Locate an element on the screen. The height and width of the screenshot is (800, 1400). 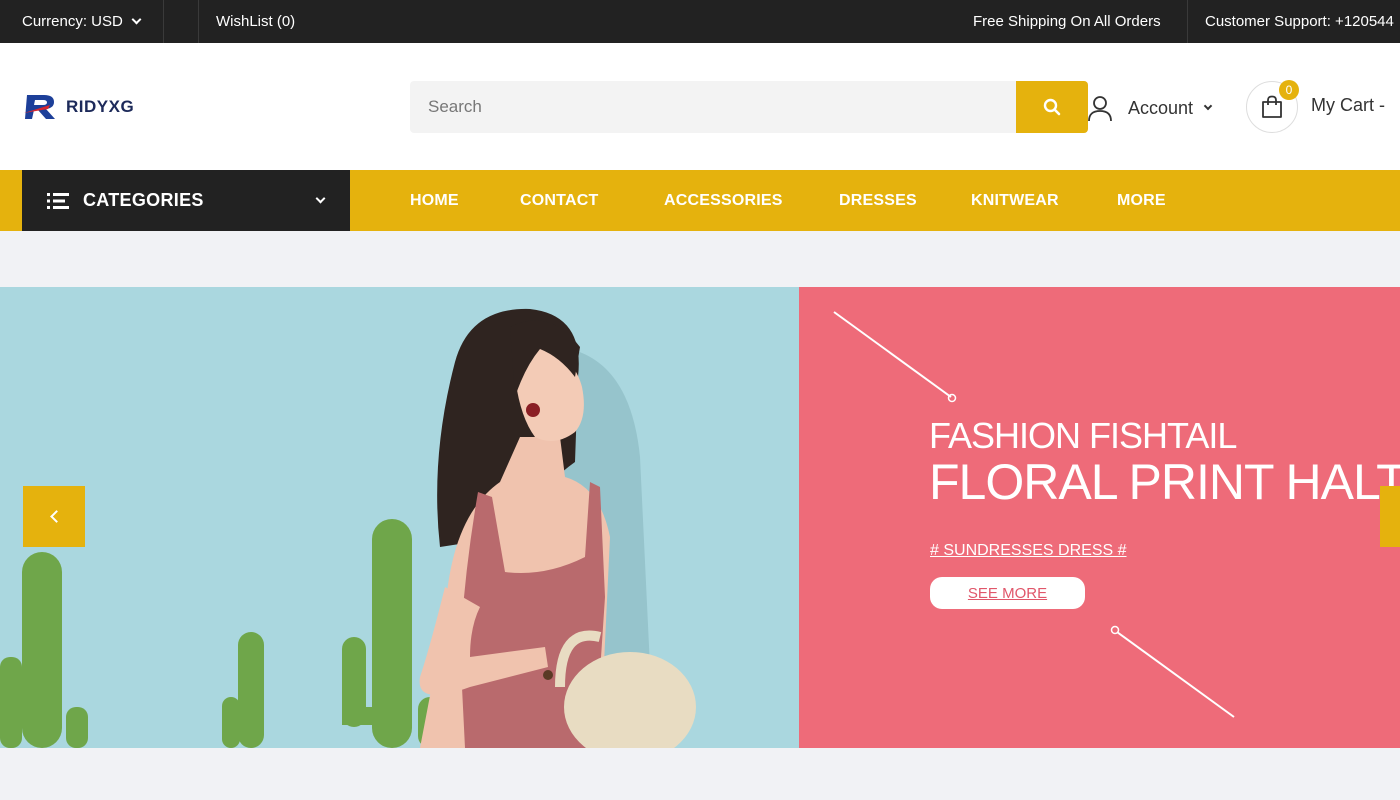
nav-dresses: DRESSES is located at coordinates (878, 200).